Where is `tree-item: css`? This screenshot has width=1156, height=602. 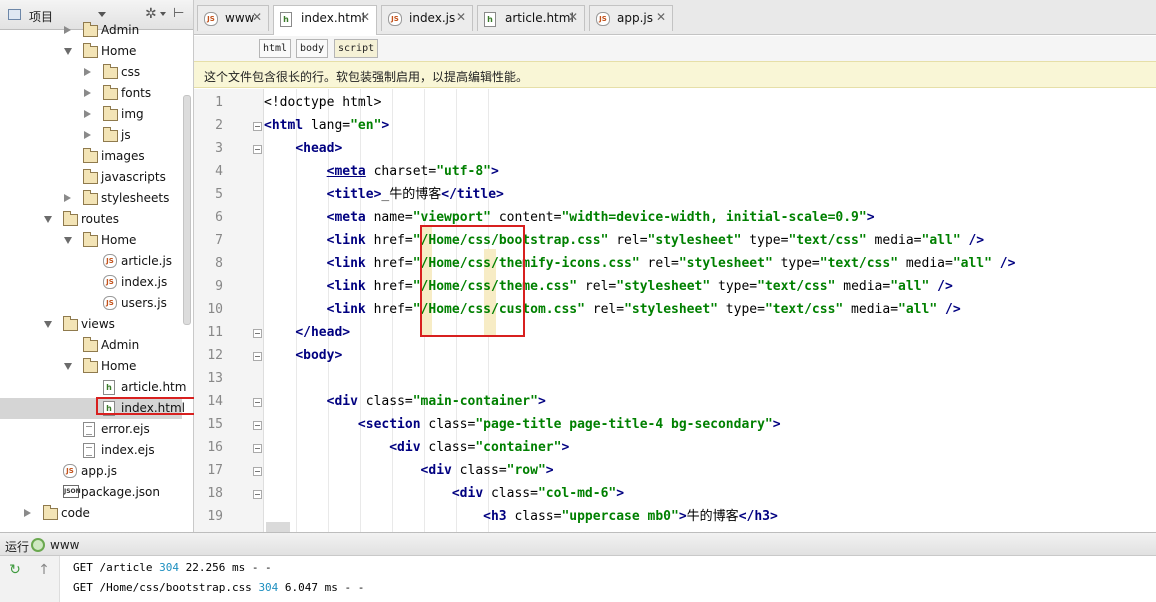 tree-item: css is located at coordinates (91, 72).